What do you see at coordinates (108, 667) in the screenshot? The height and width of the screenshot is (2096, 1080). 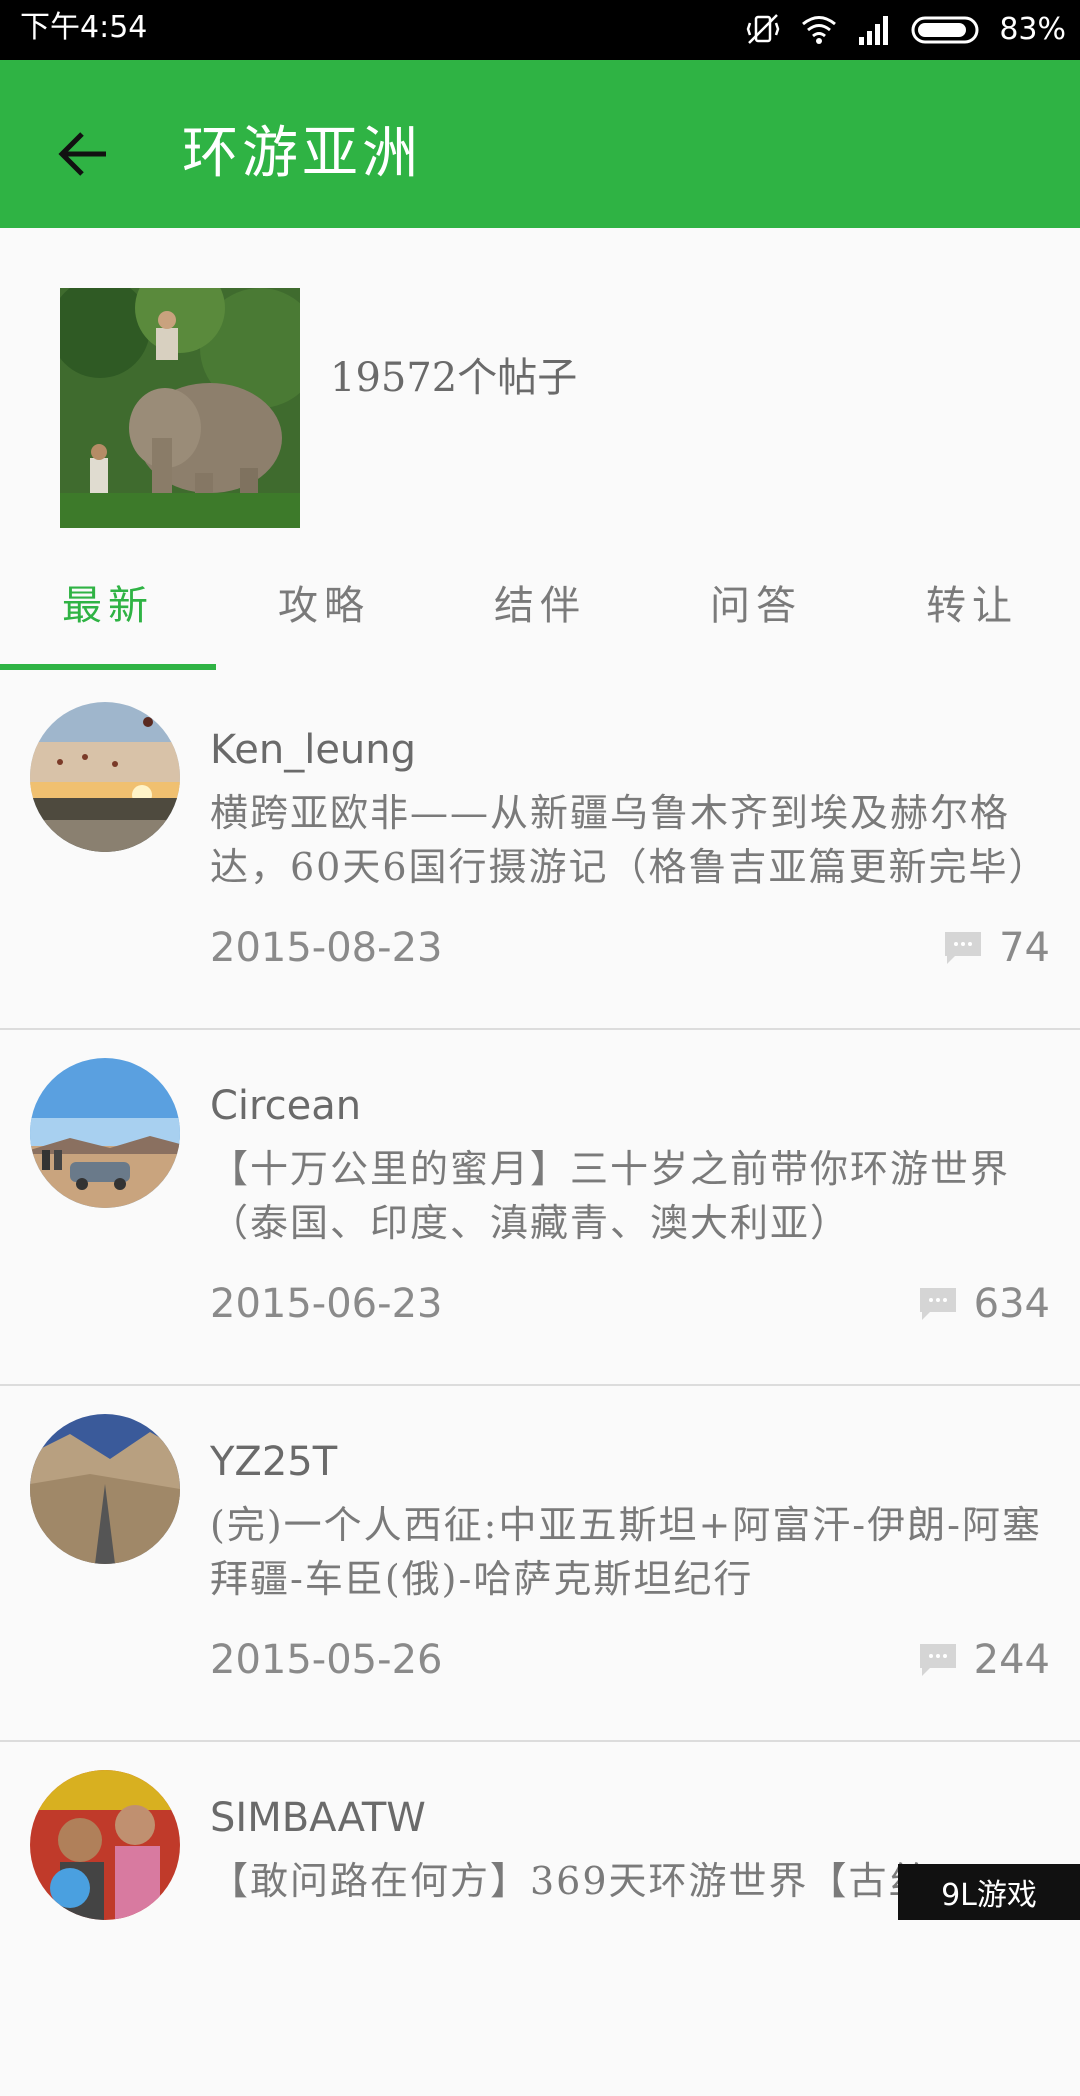 I see `tab-indicator` at bounding box center [108, 667].